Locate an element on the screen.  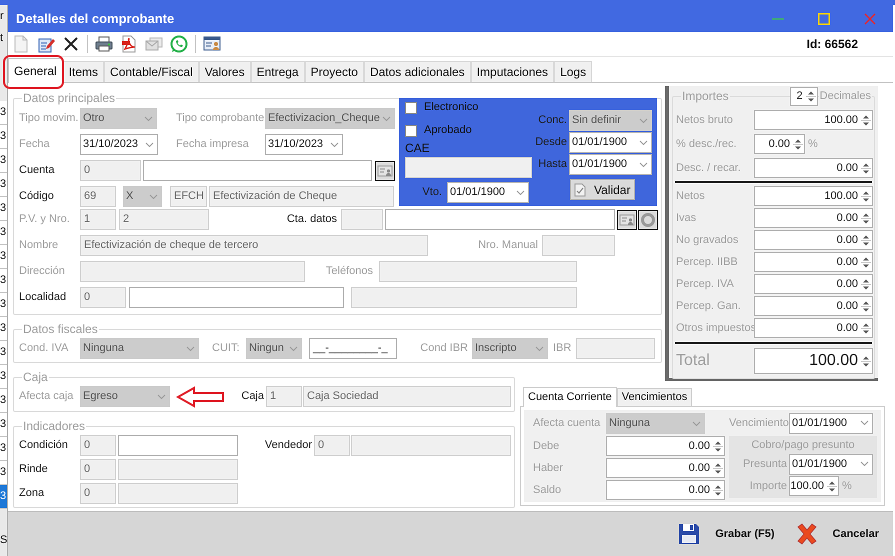
tab: Logs is located at coordinates (573, 71).